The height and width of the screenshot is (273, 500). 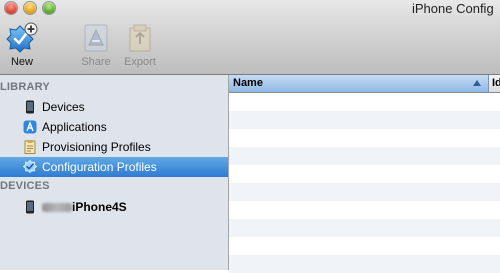 What do you see at coordinates (22, 37) in the screenshot?
I see `new-profile-icon` at bounding box center [22, 37].